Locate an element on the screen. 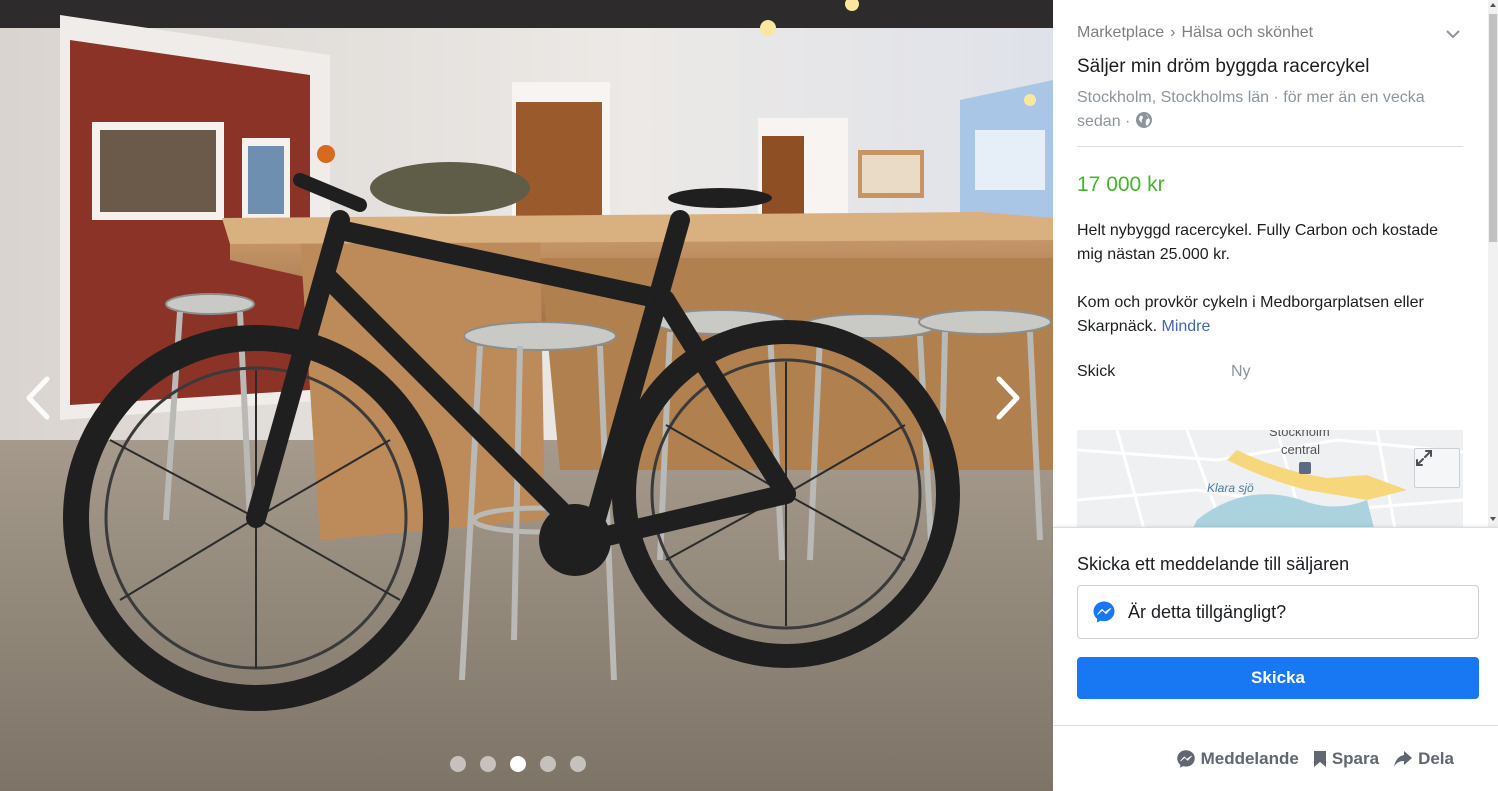 This screenshot has width=1498, height=791. bookmark-icon is located at coordinates (1319, 758).